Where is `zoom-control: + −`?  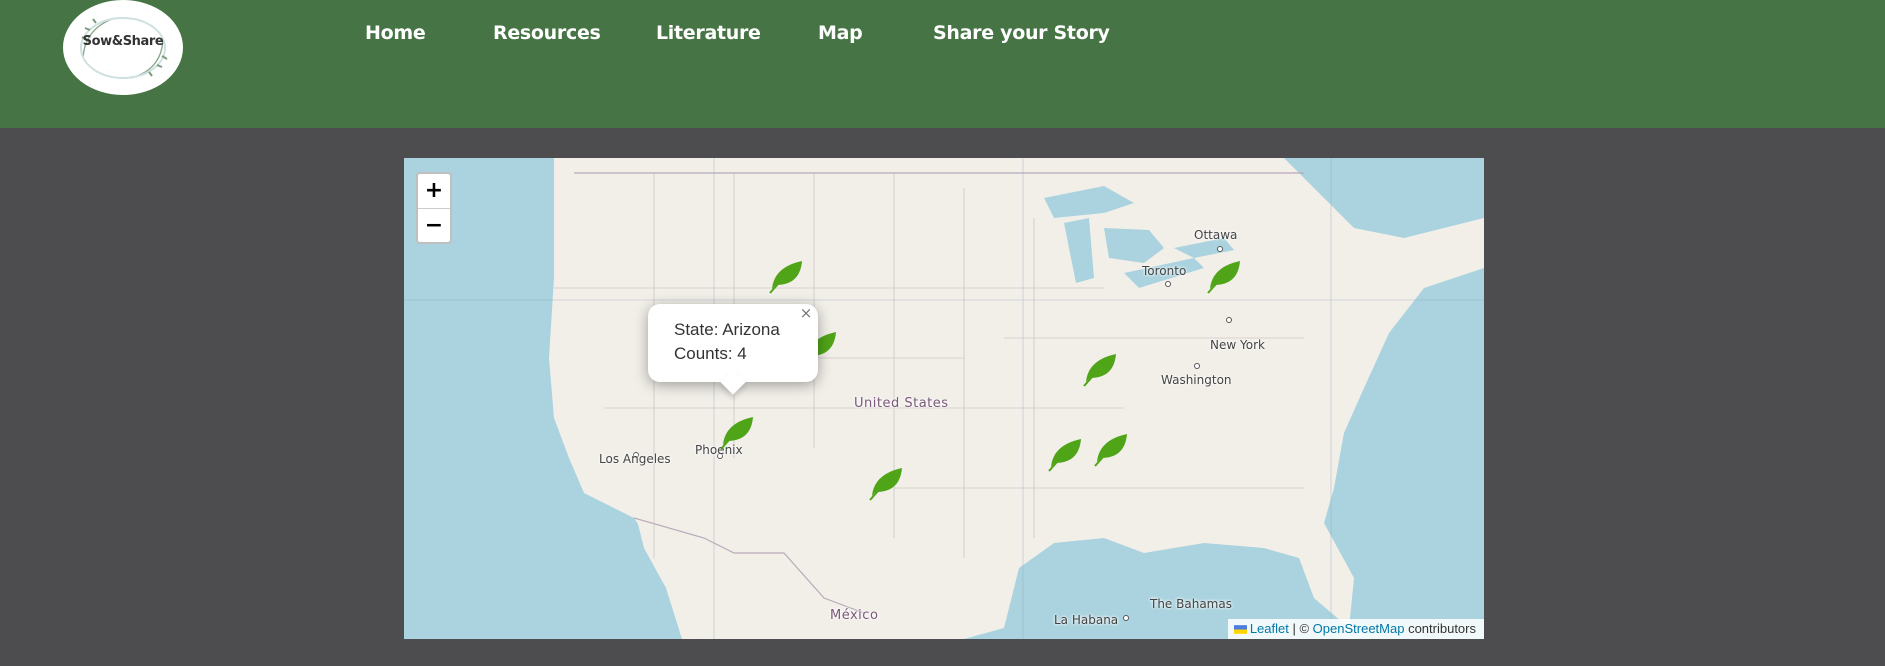 zoom-control: + − is located at coordinates (434, 208).